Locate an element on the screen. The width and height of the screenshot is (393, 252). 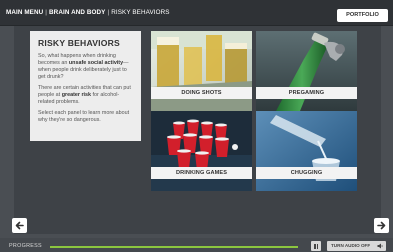
panel-label: CHUGGING is located at coordinates (306, 173).